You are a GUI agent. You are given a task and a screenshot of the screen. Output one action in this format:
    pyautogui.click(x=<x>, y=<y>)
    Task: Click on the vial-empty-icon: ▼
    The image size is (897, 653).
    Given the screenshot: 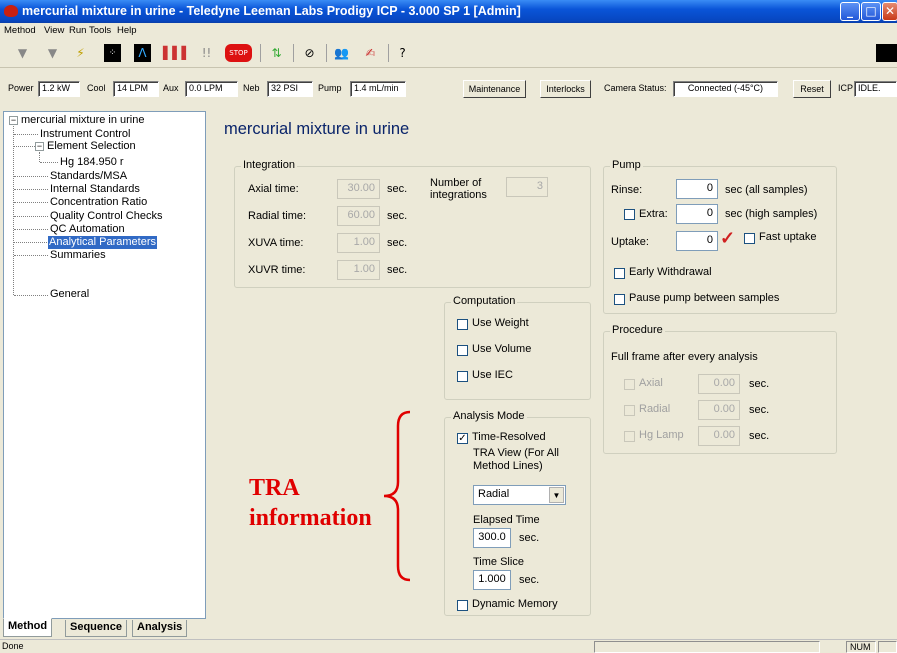 What is the action you would take?
    pyautogui.click(x=52, y=53)
    